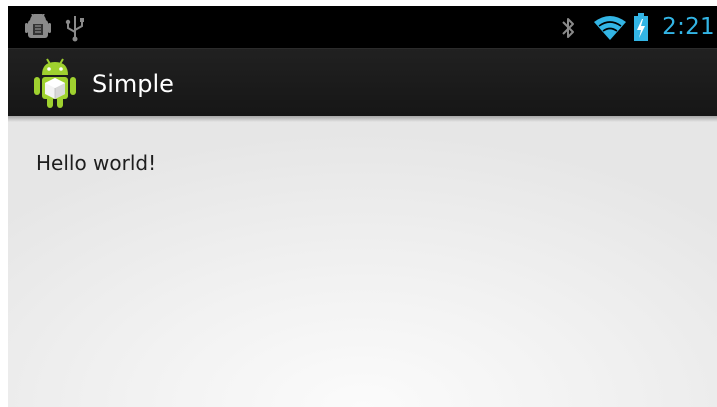 The height and width of the screenshot is (407, 717). What do you see at coordinates (568, 28) in the screenshot?
I see `bluetooth-icon` at bounding box center [568, 28].